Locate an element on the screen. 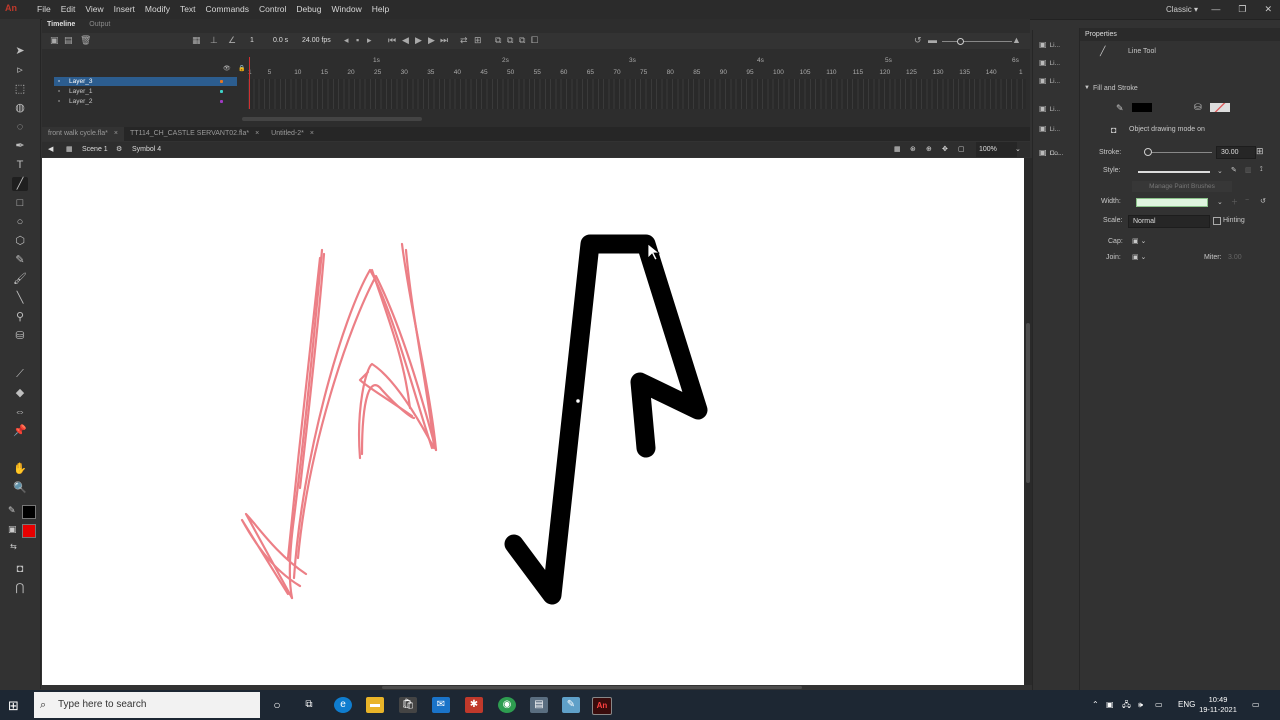 The image size is (1280, 720). last-frame-icon: ⏭ is located at coordinates (444, 40).